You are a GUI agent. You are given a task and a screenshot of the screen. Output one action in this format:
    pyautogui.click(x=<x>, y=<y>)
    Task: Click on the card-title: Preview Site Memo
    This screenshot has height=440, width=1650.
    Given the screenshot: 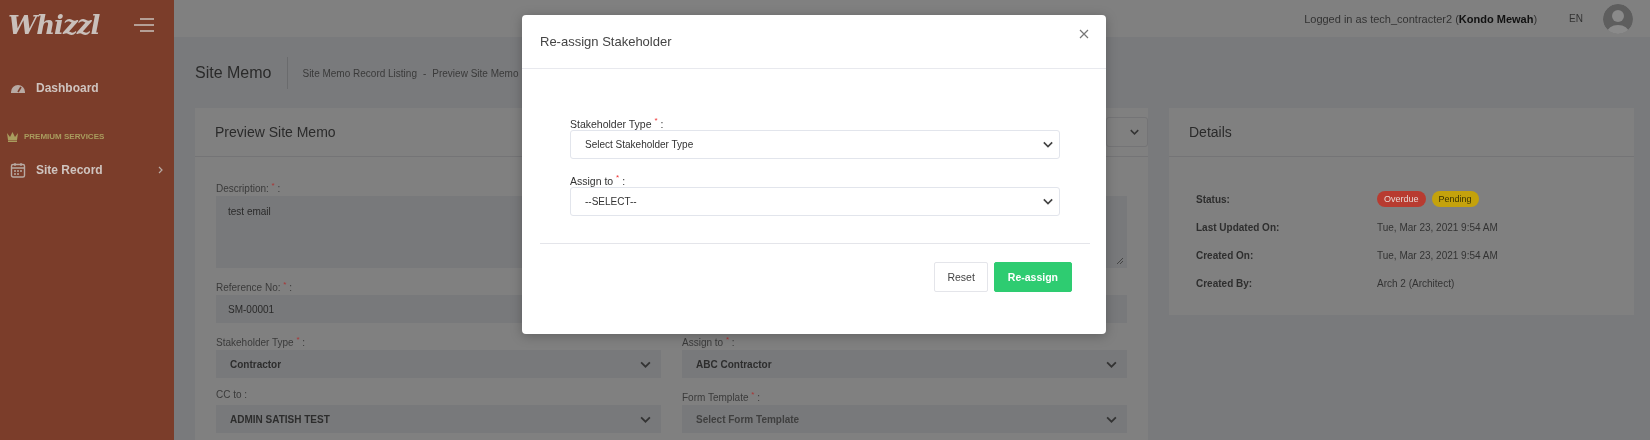 What is the action you would take?
    pyautogui.click(x=275, y=132)
    